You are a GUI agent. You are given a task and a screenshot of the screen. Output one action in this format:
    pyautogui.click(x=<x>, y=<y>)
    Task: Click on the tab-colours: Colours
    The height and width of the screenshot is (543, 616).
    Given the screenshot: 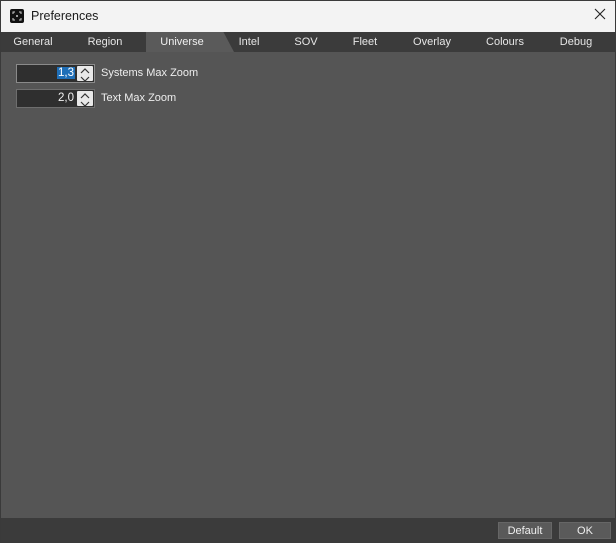 What is the action you would take?
    pyautogui.click(x=505, y=42)
    